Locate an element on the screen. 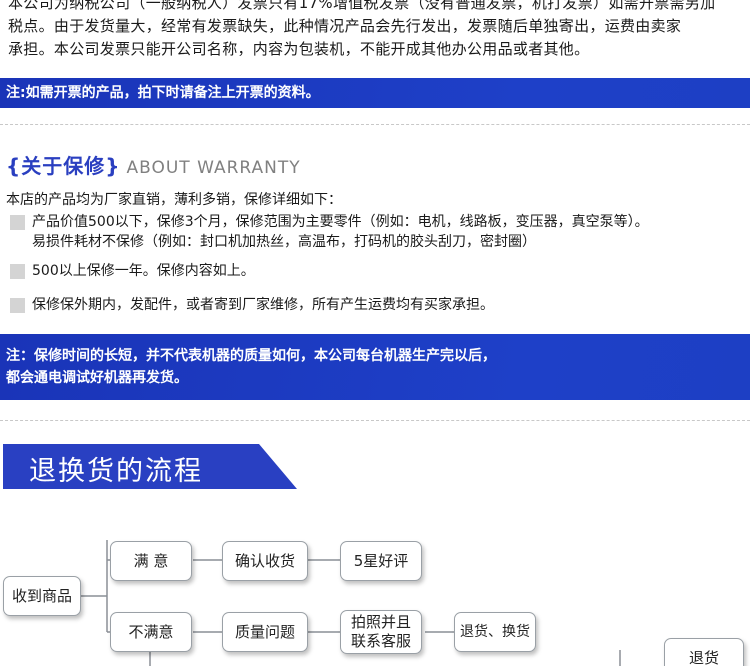 This screenshot has width=750, height=666. flow-node-line: 联系客服 is located at coordinates (380, 641).